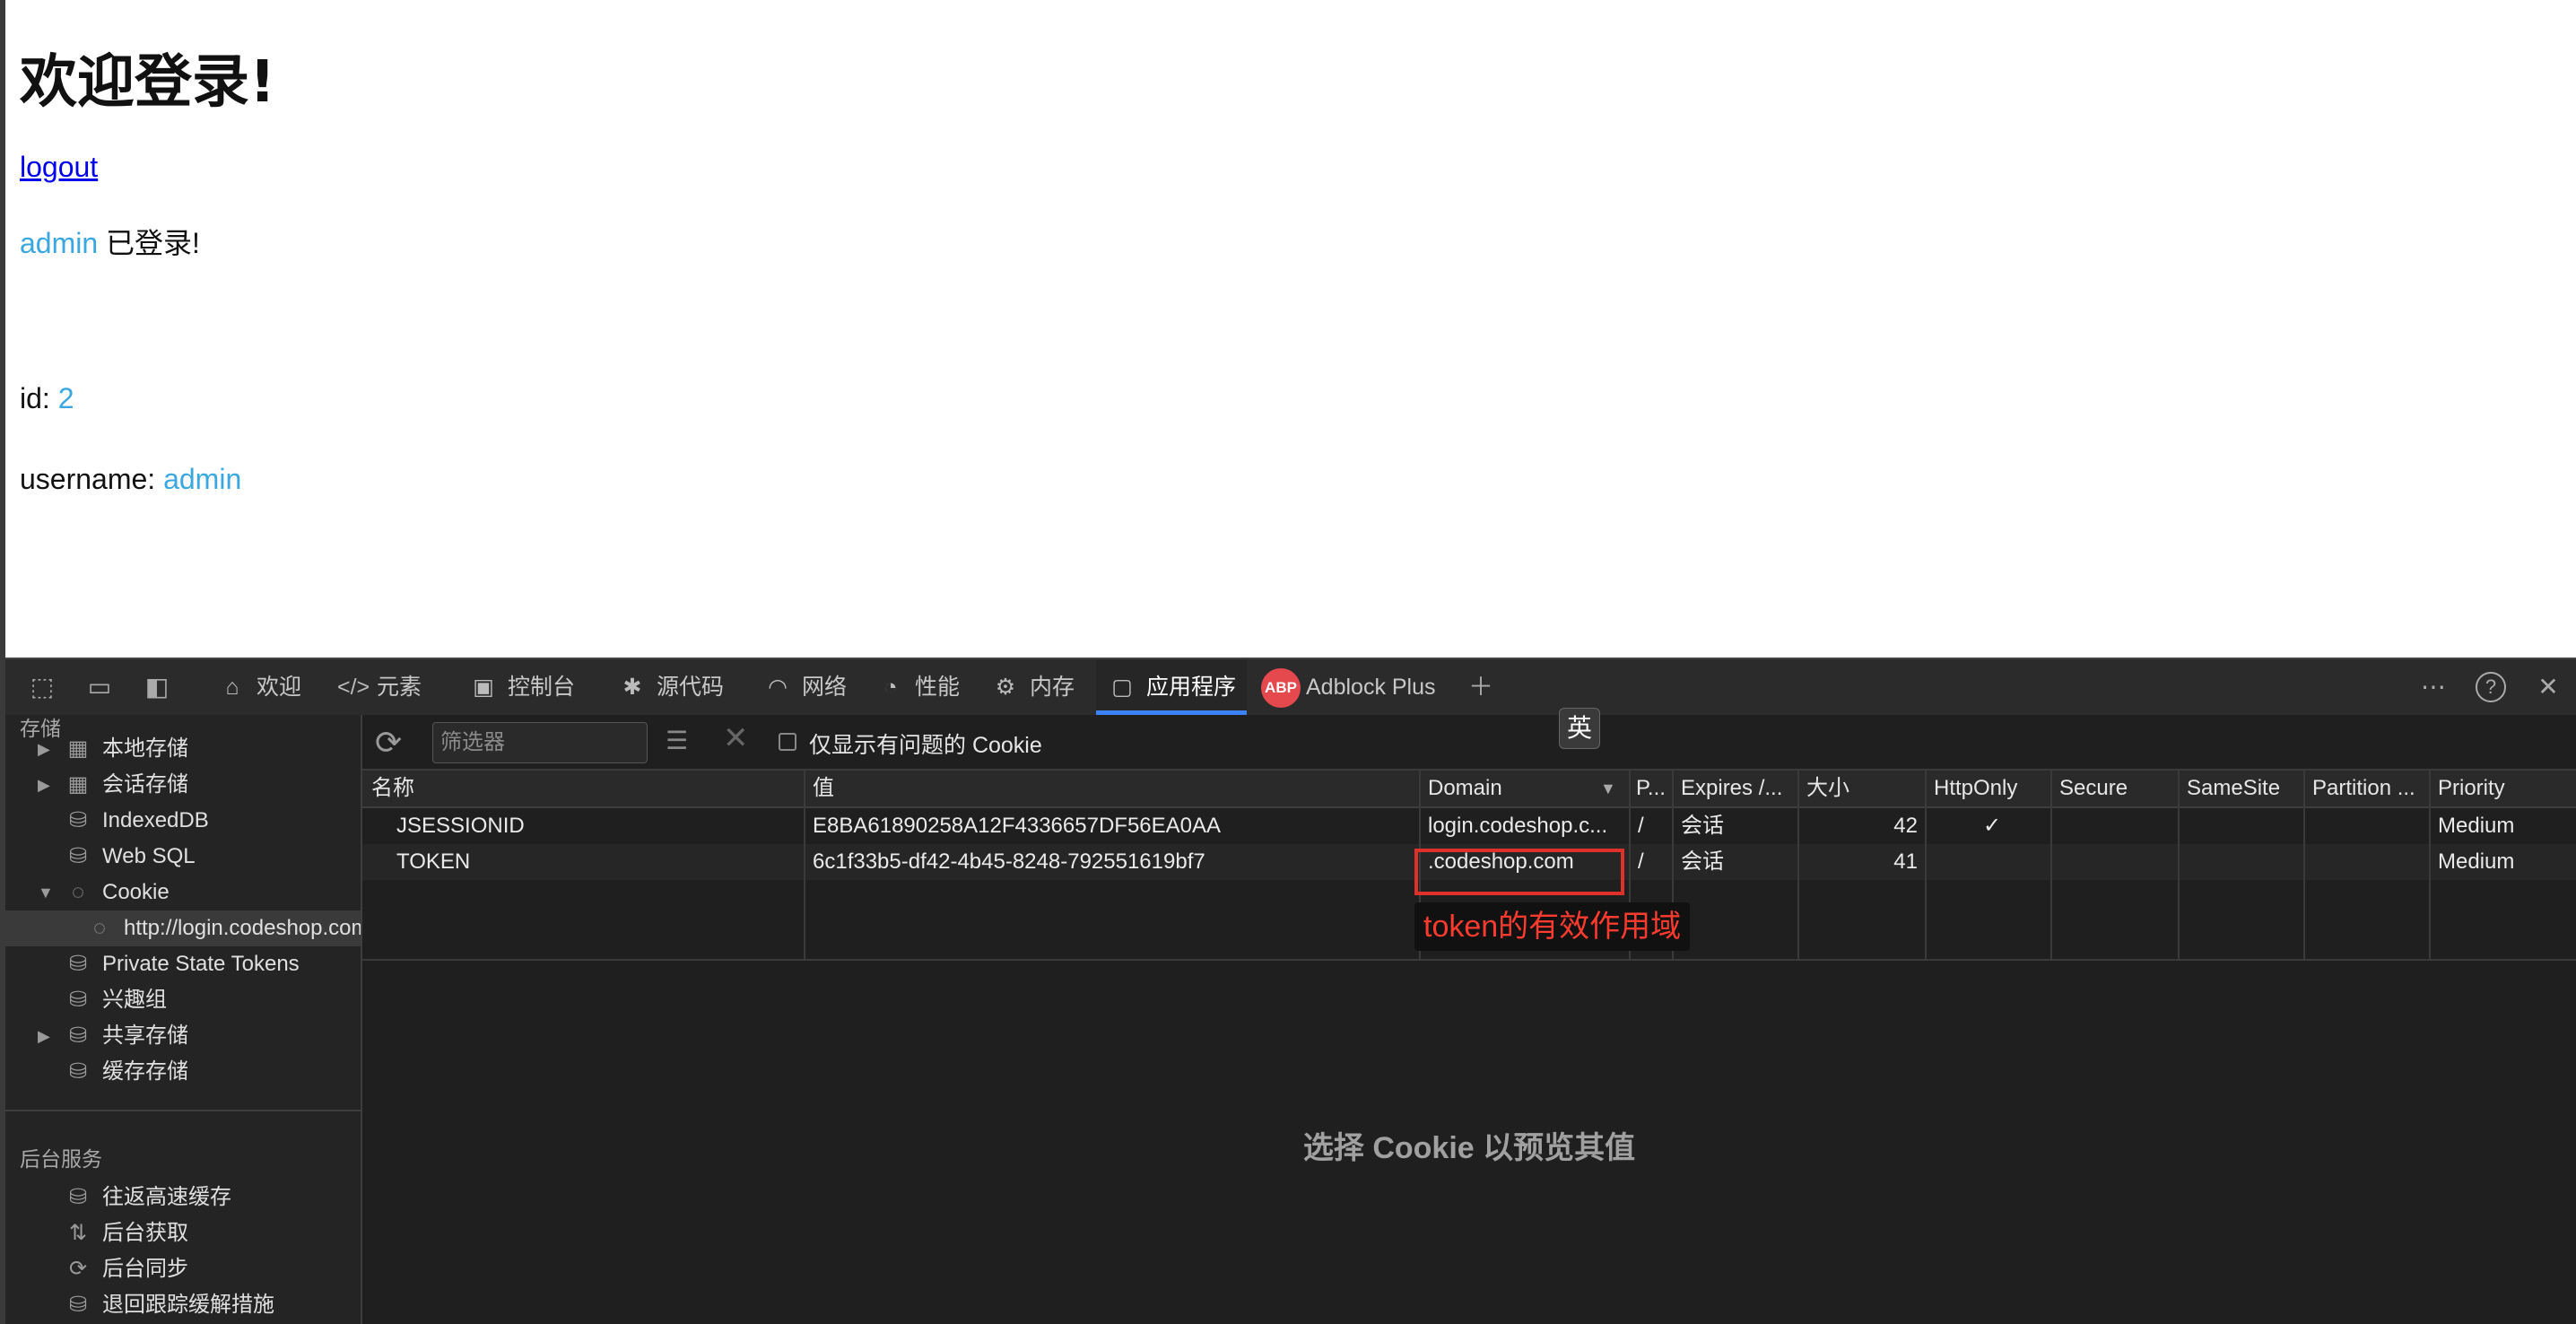 The width and height of the screenshot is (2576, 1324). I want to click on sidebar-item-local-storage: ▶ ▦ 本地存储, so click(183, 749).